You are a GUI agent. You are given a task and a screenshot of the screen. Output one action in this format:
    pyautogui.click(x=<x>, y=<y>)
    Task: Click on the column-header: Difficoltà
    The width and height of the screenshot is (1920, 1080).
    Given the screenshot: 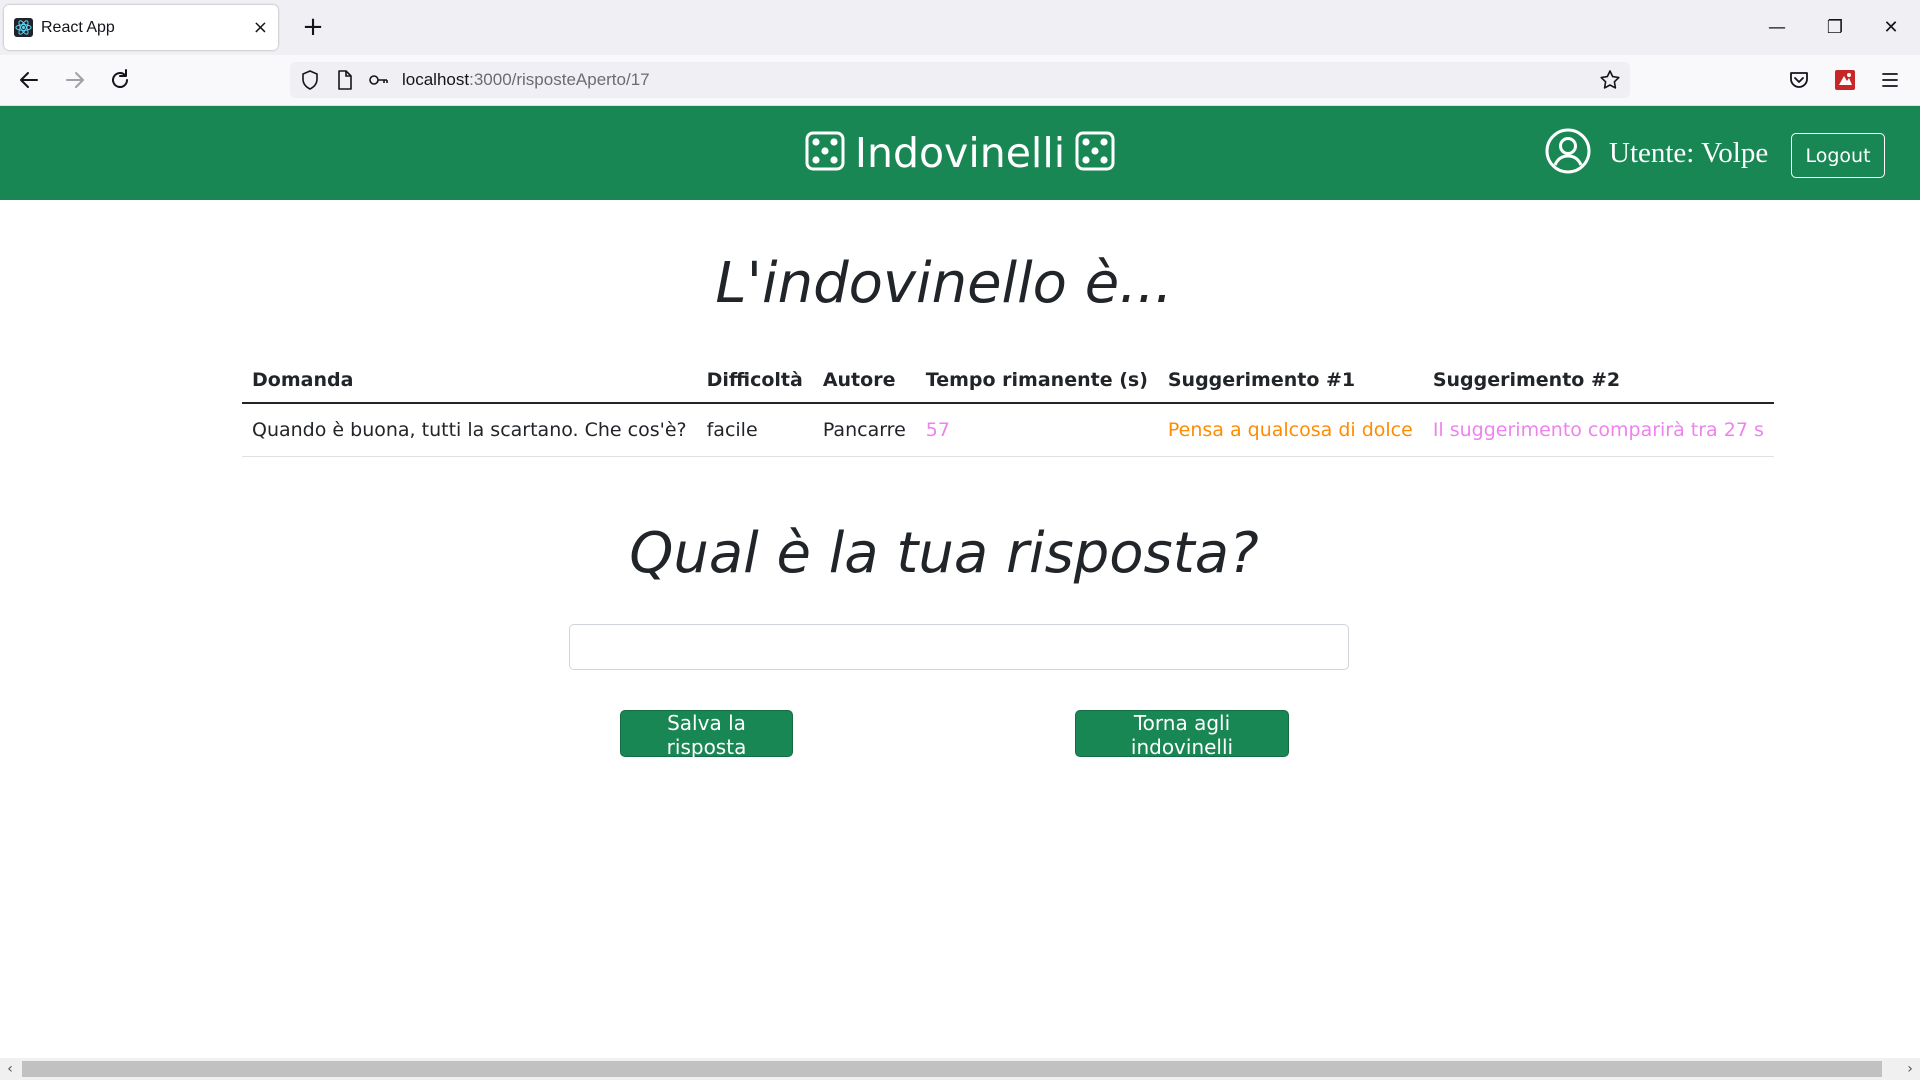 What is the action you would take?
    pyautogui.click(x=754, y=381)
    